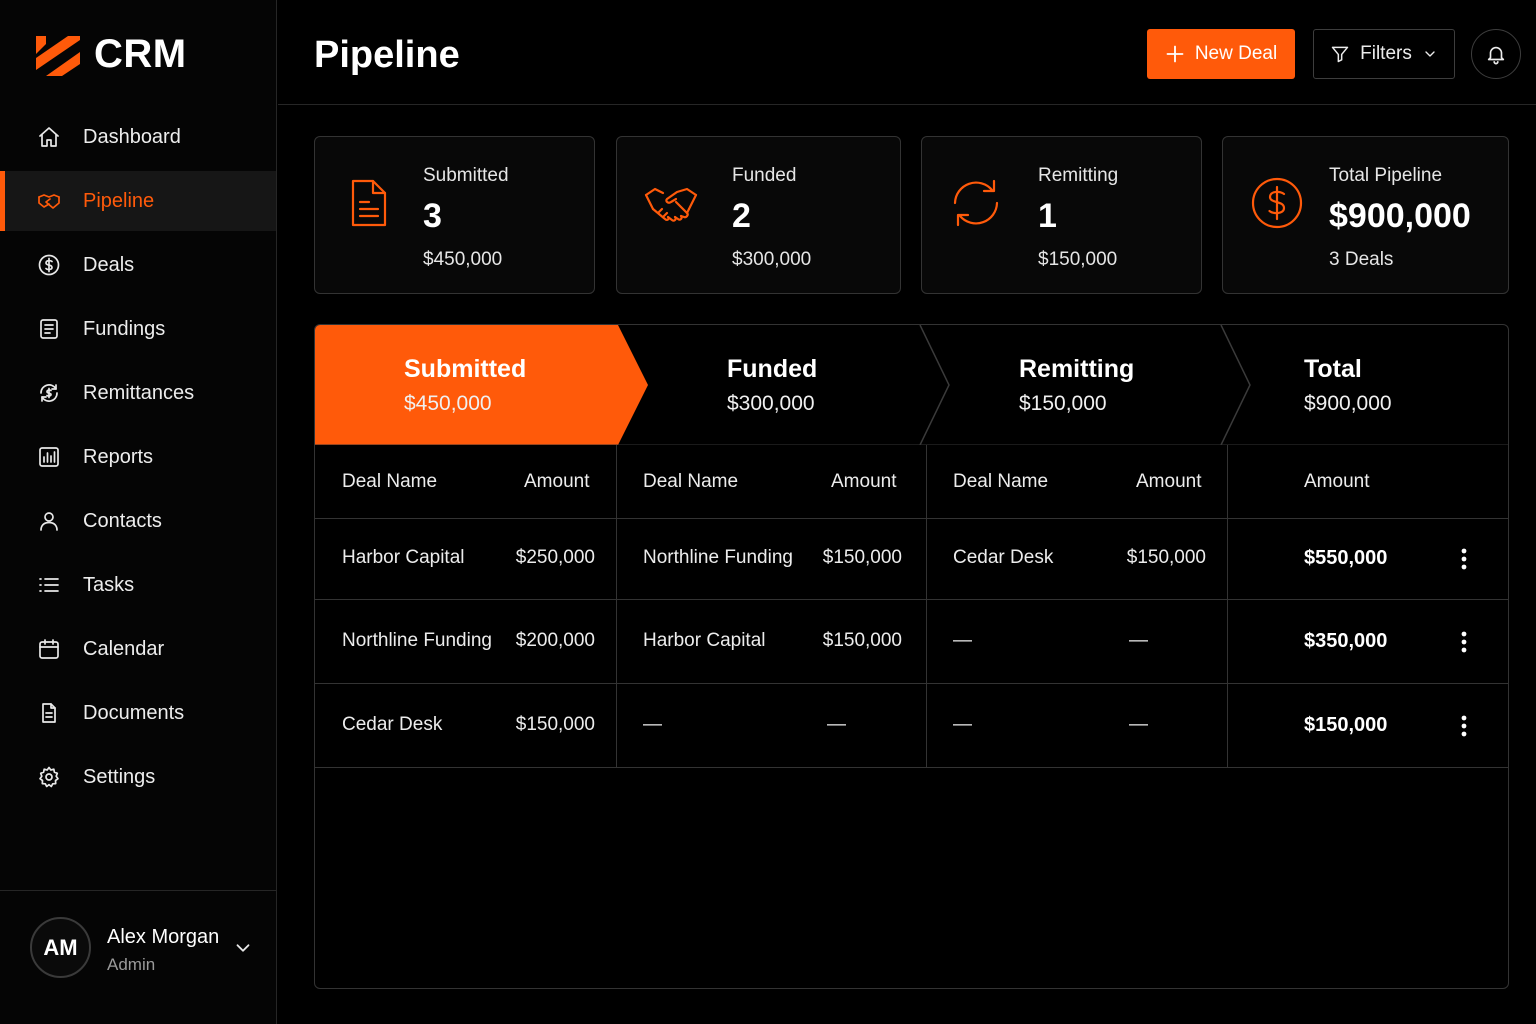 This screenshot has height=1024, width=1536. I want to click on sidebar-item-calendar: Calendar, so click(138, 649).